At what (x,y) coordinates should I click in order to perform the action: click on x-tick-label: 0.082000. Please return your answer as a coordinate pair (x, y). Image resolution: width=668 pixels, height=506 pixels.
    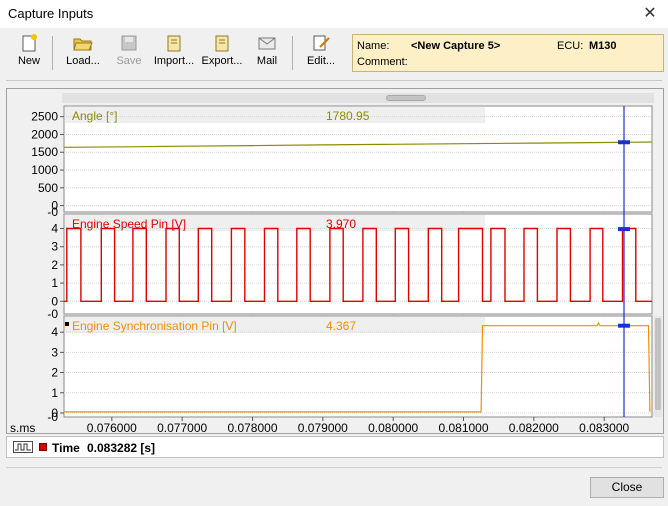
    Looking at the image, I should click on (534, 428).